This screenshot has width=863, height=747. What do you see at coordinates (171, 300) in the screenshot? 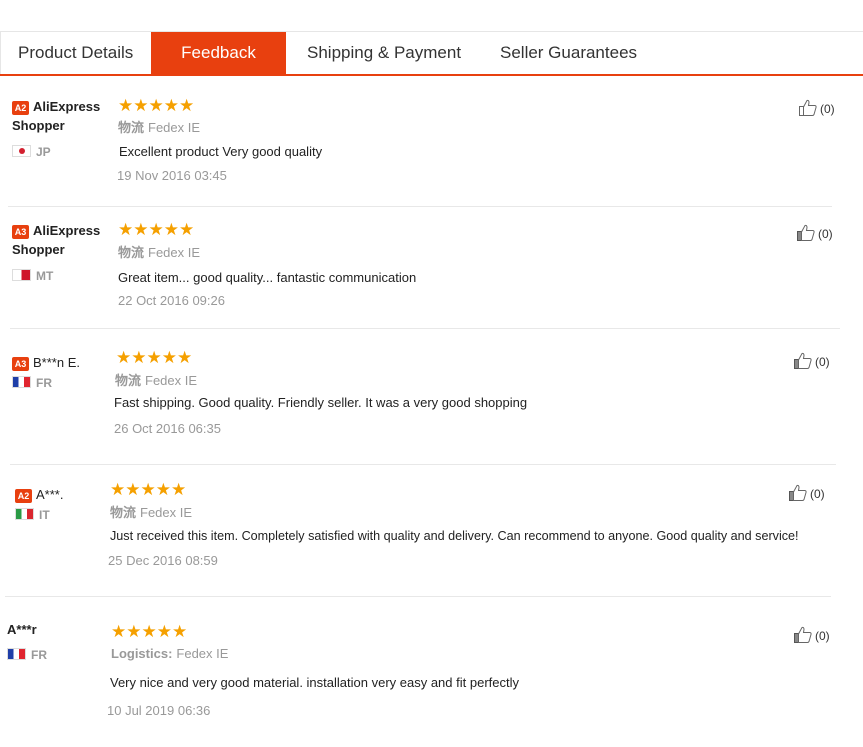
I see `review-date: 22 Oct 2016 09:26` at bounding box center [171, 300].